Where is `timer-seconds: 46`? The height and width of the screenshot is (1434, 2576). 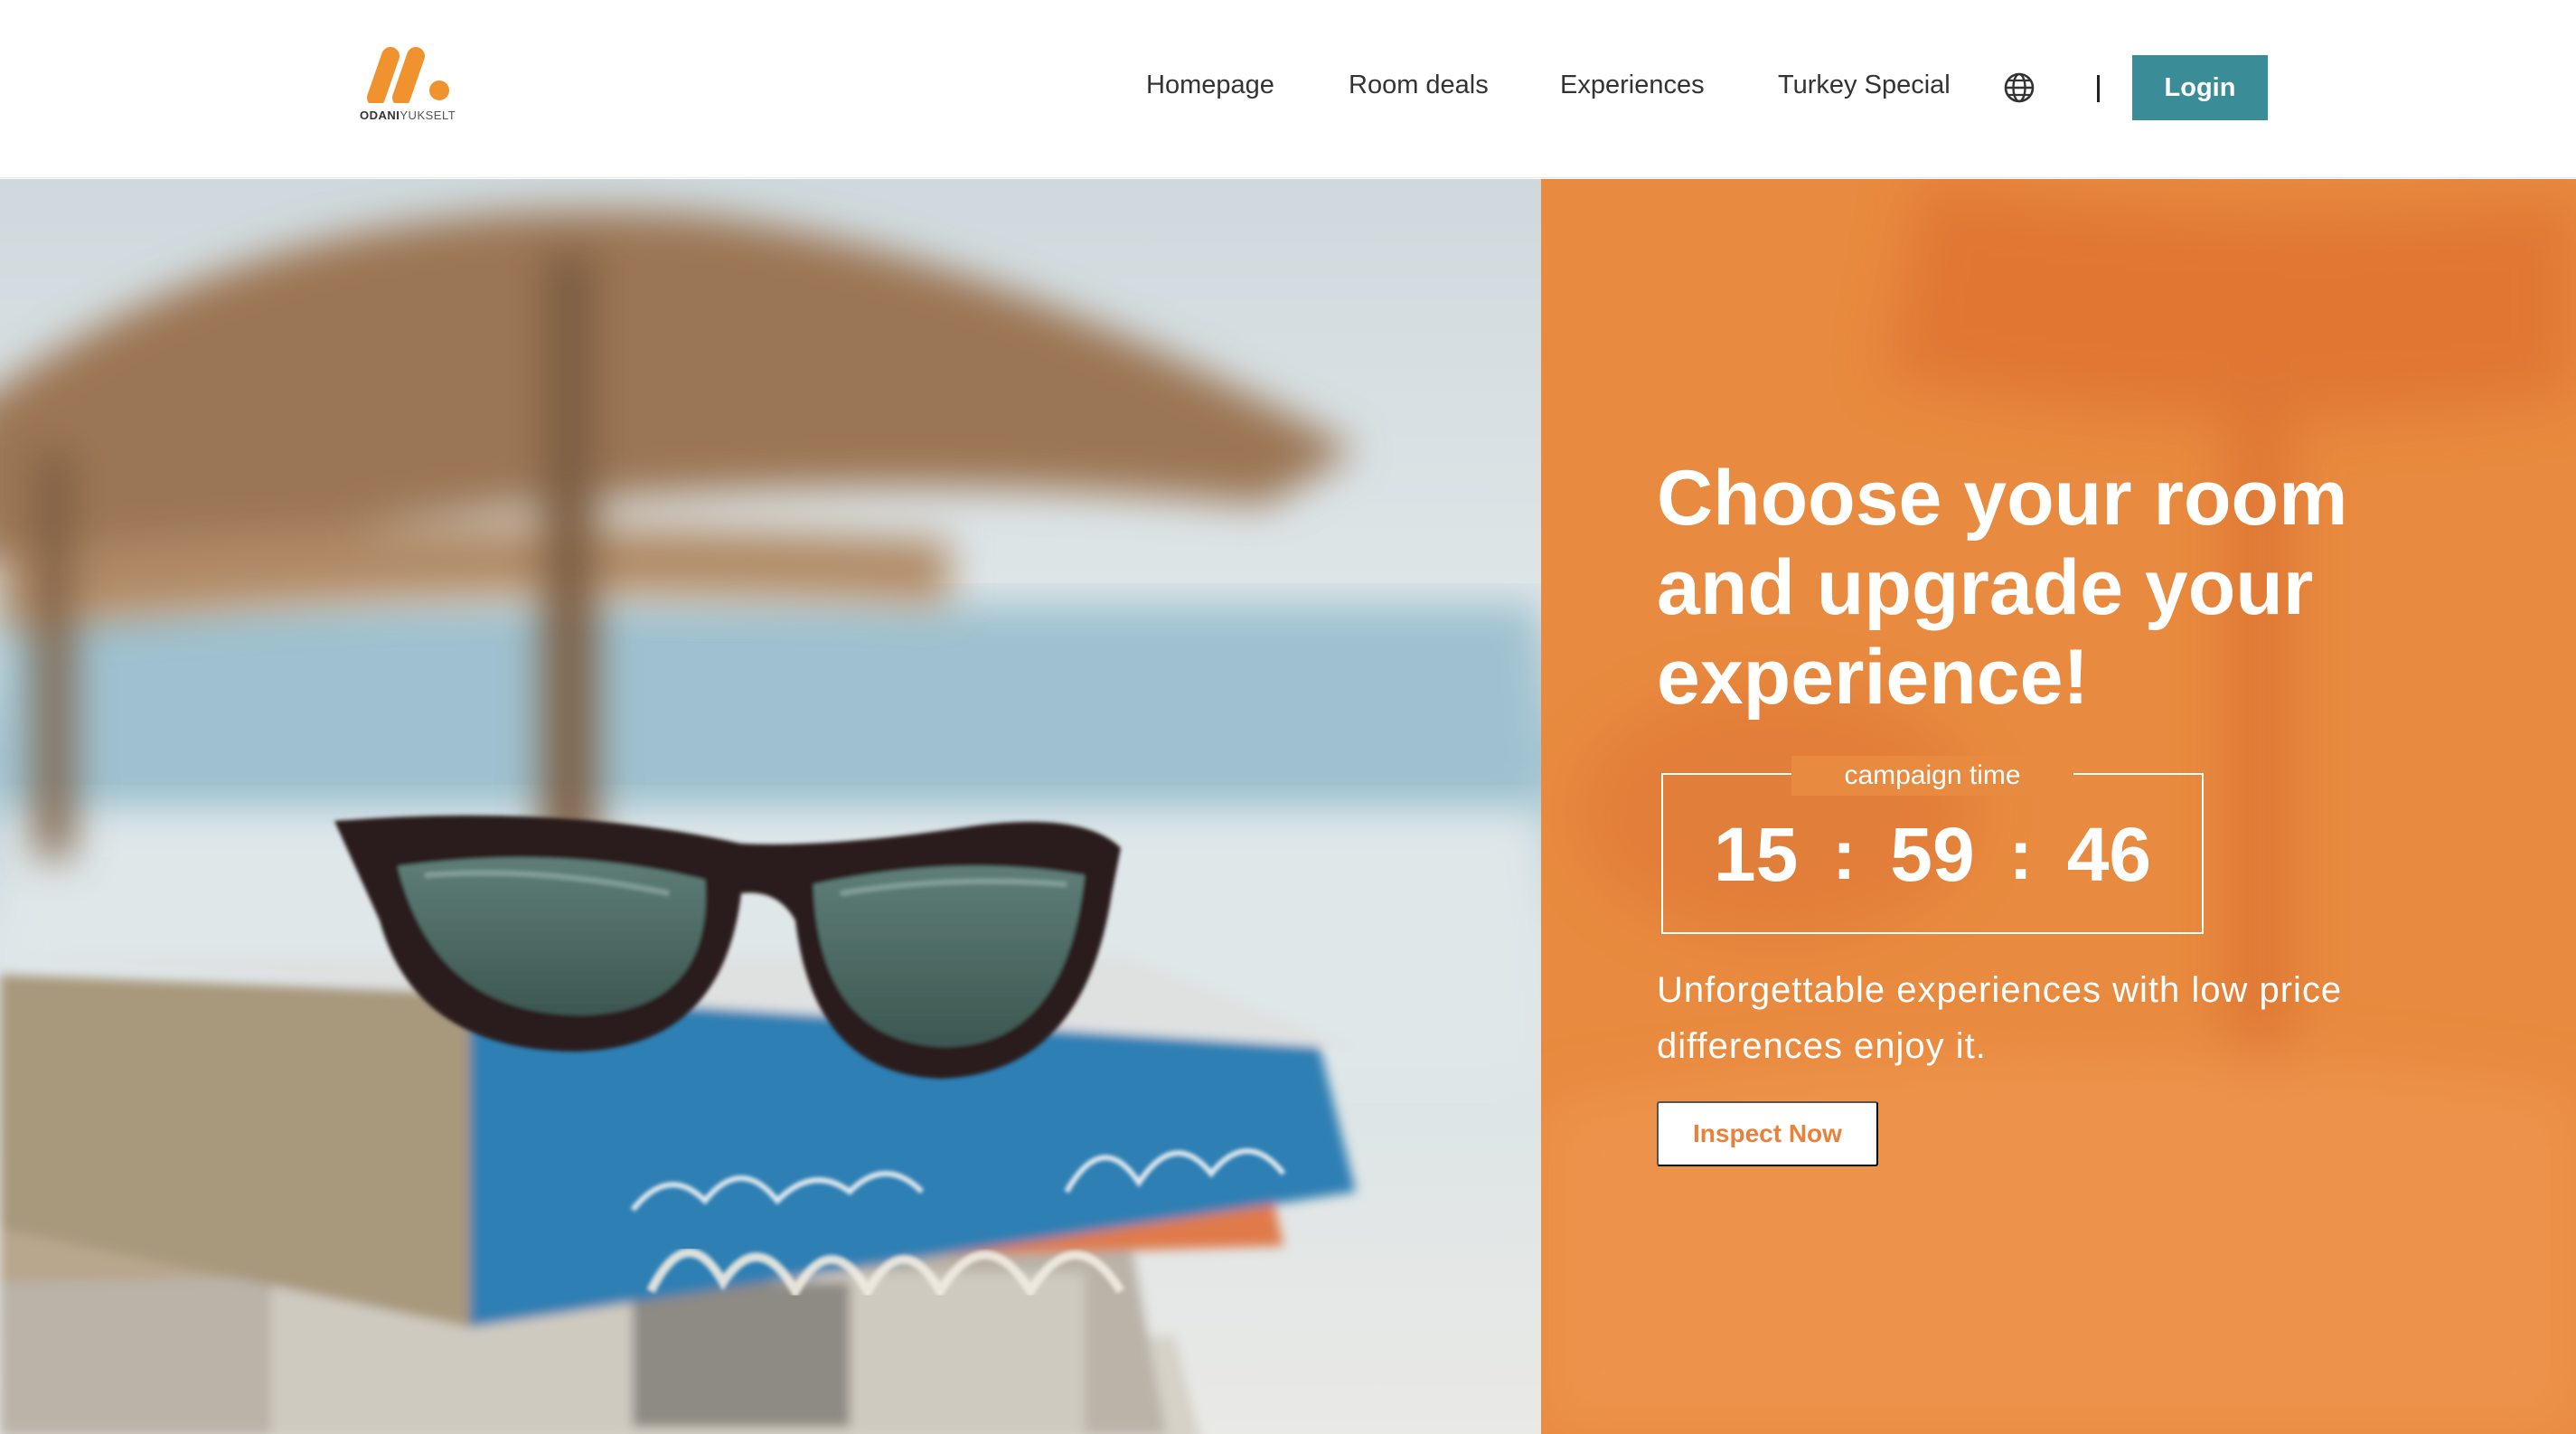
timer-seconds: 46 is located at coordinates (2109, 854).